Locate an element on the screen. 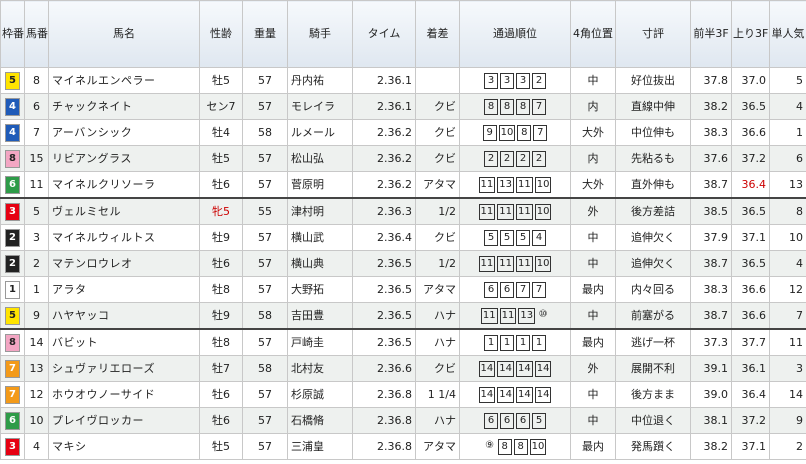 The width and height of the screenshot is (806, 464). cell-jockey: 戸崎圭 is located at coordinates (320, 342).